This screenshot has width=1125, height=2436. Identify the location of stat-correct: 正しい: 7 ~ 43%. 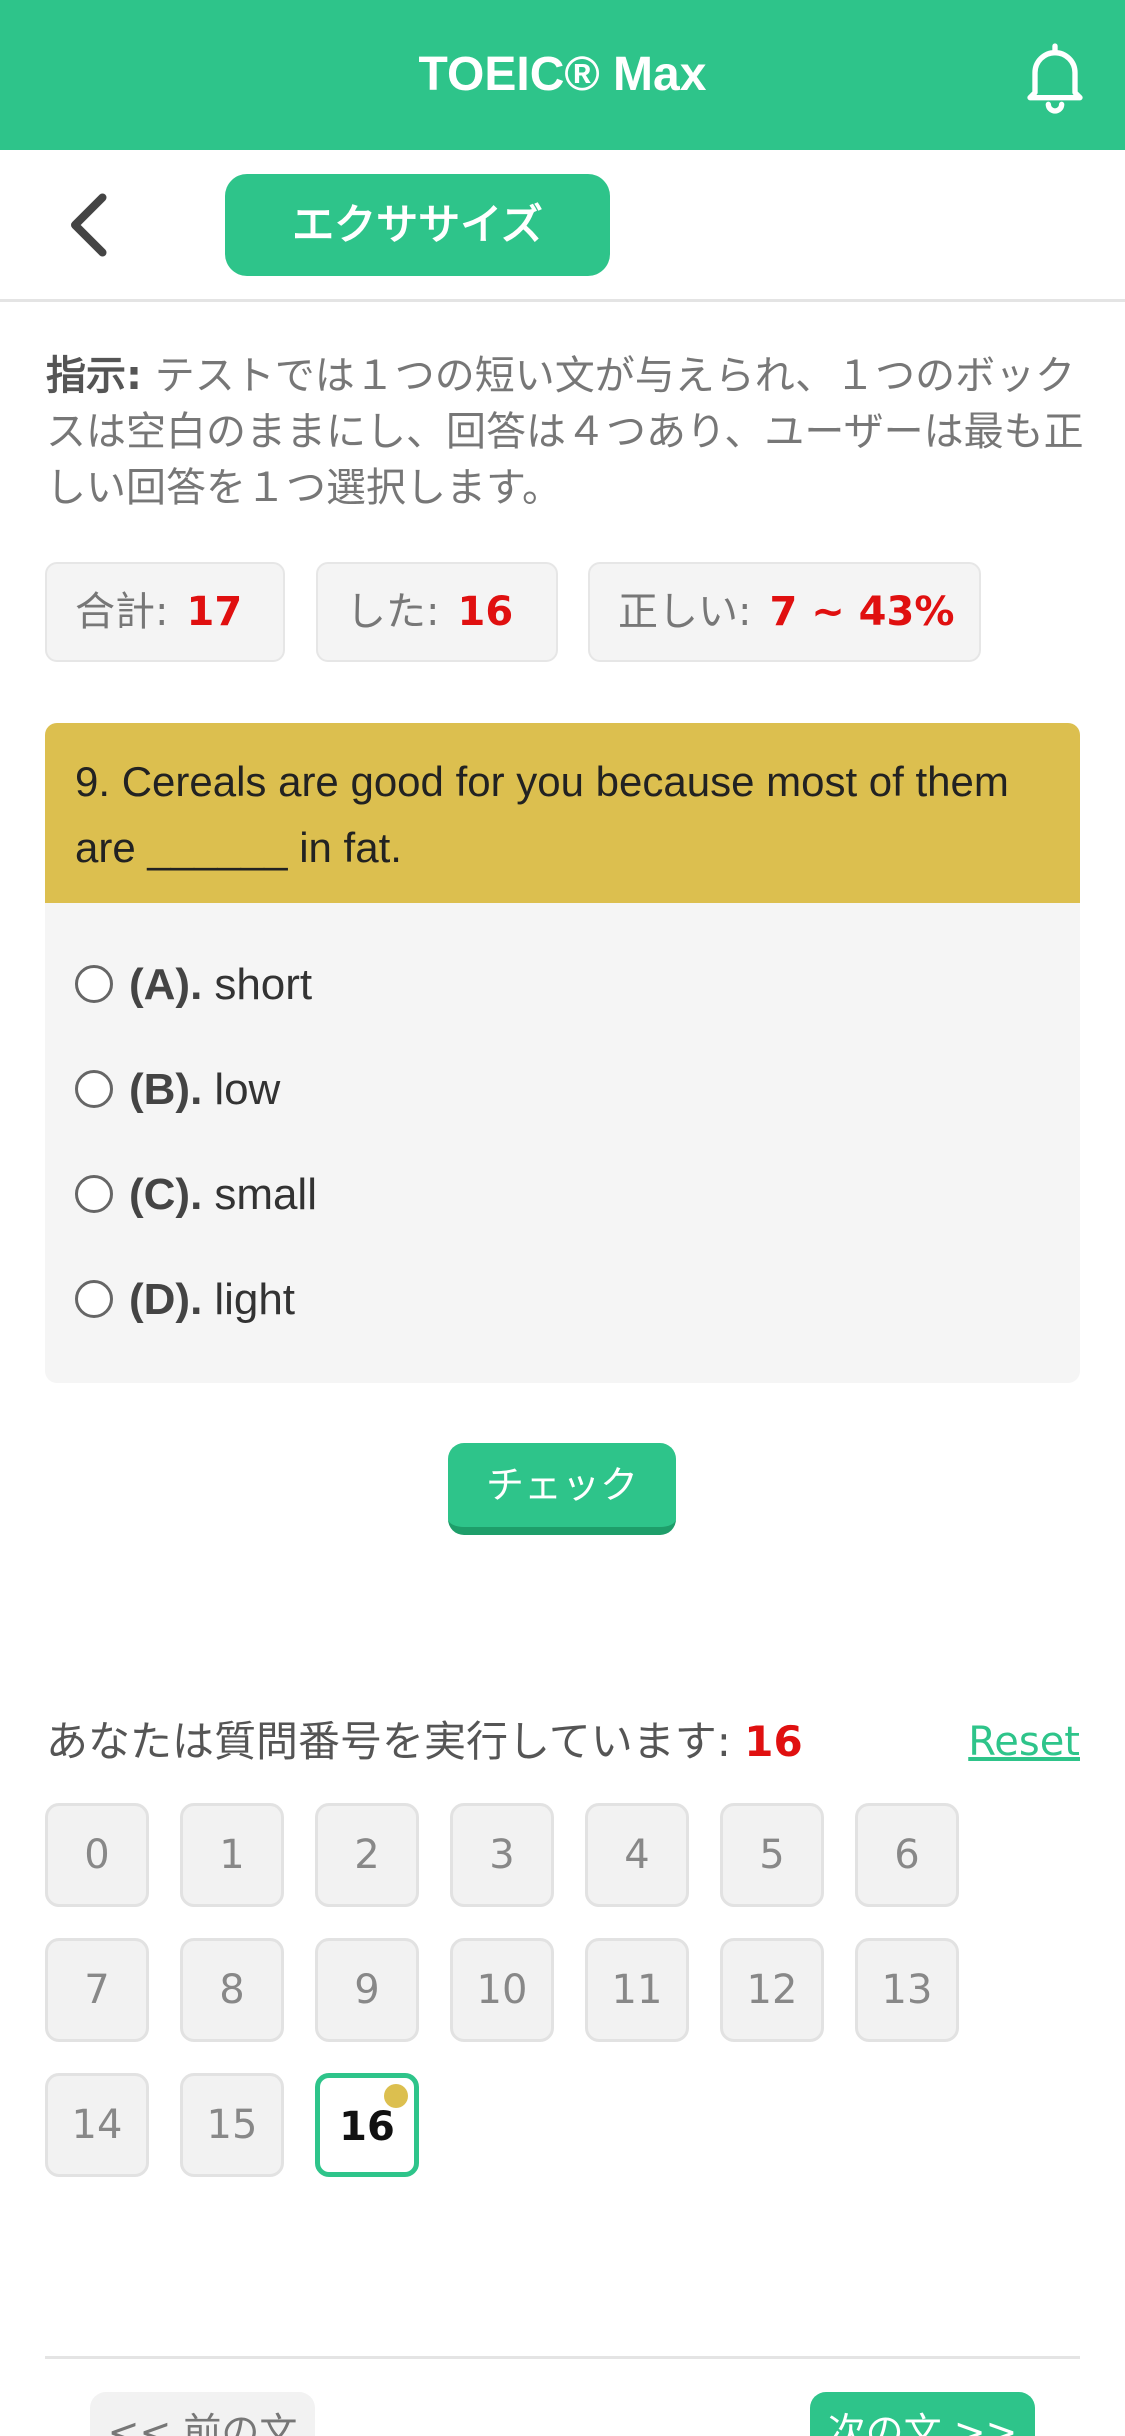
(784, 612).